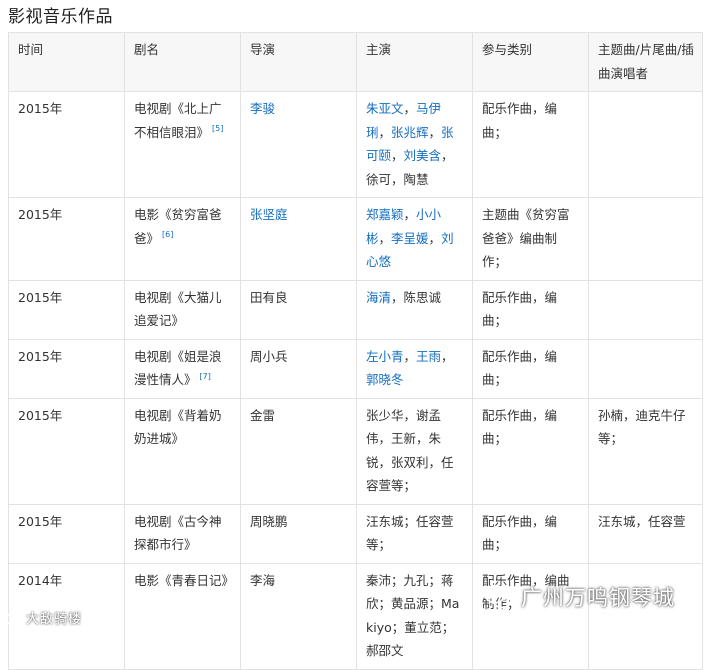 This screenshot has height=670, width=704. I want to click on cast-text: ，陈思诚, so click(416, 297).